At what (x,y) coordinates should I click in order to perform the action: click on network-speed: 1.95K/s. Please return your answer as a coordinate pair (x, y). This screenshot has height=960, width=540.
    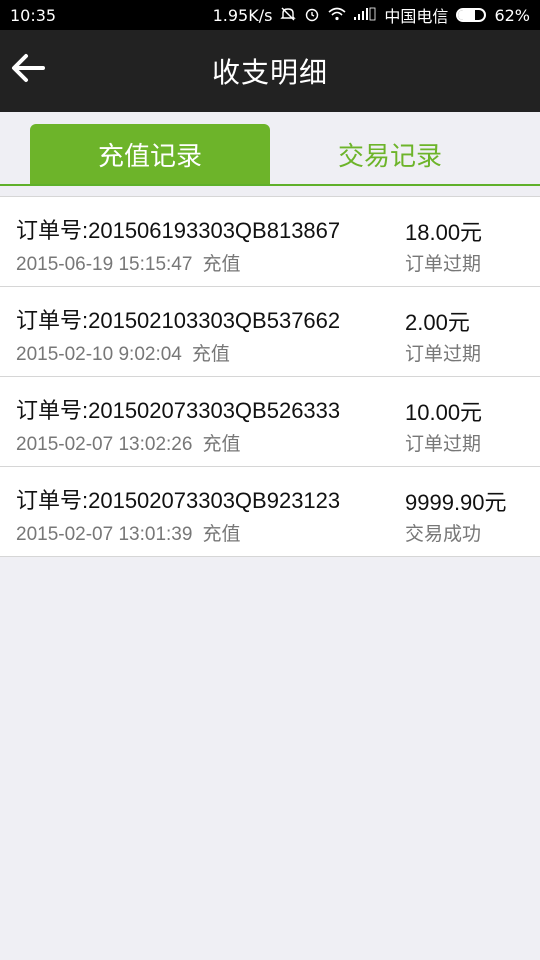
    Looking at the image, I should click on (242, 15).